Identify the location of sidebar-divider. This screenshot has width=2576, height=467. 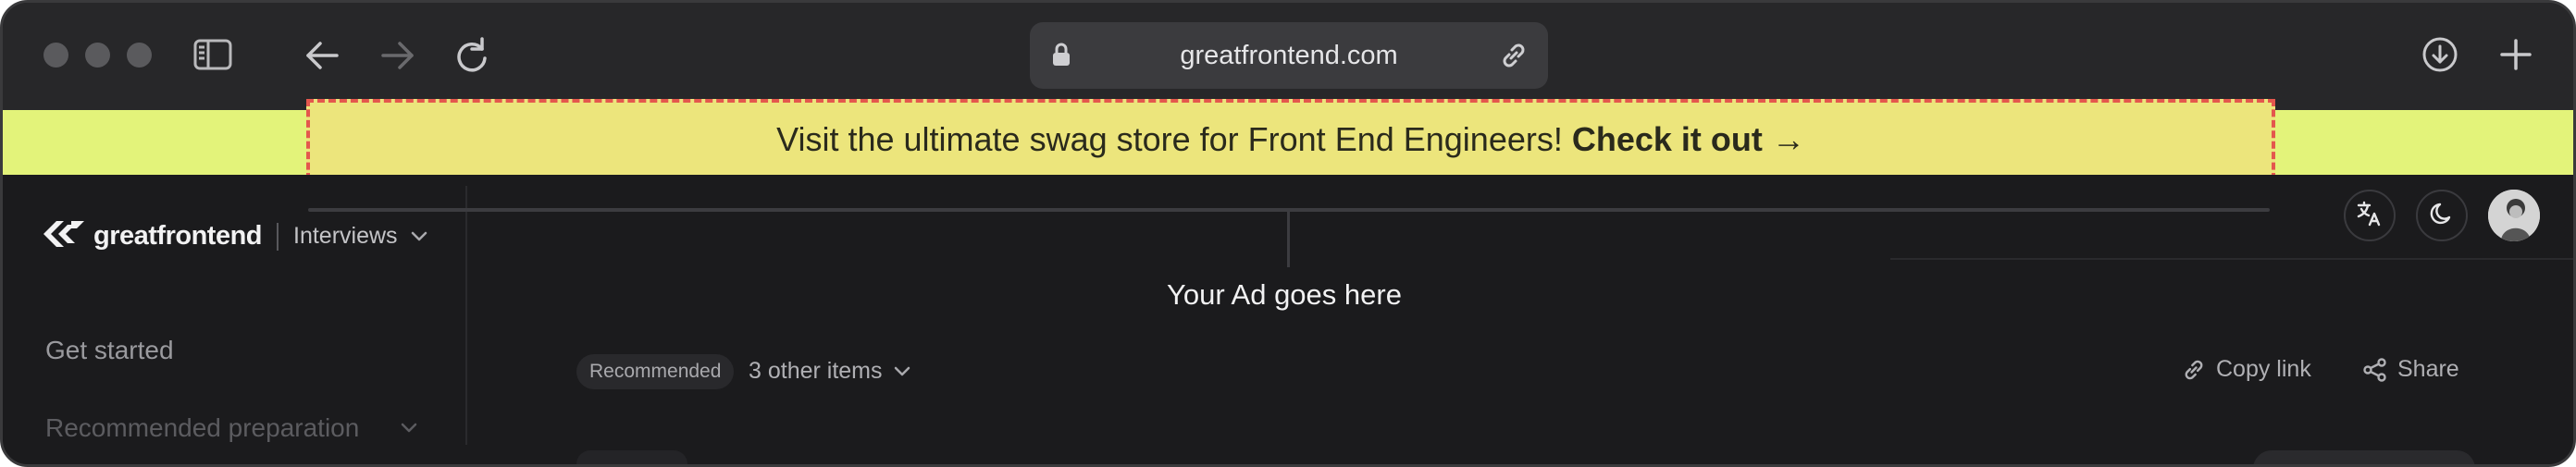
(466, 315).